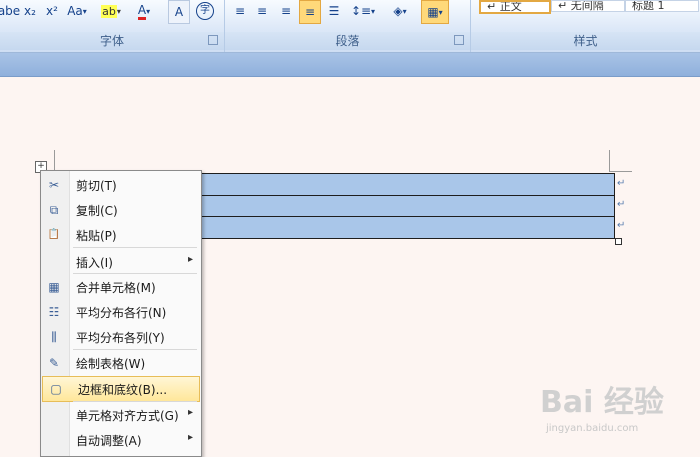 The width and height of the screenshot is (700, 457). I want to click on character-shading-button: A, so click(179, 12).